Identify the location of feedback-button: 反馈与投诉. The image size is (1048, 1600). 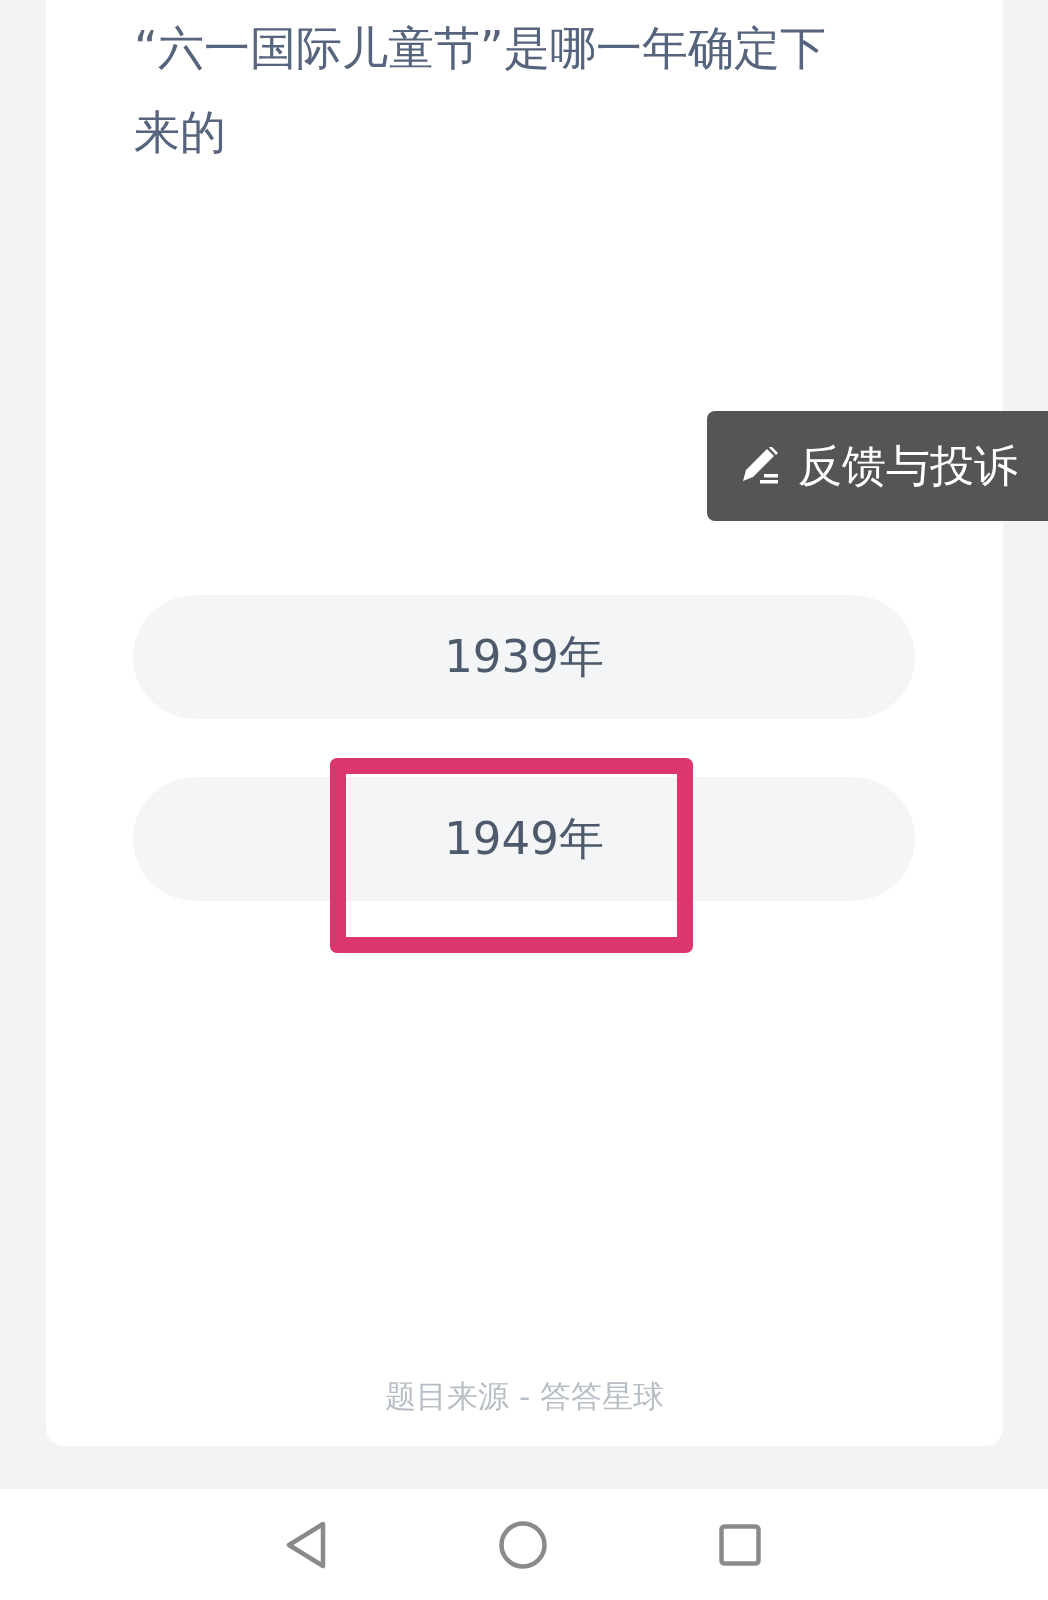
(877, 466).